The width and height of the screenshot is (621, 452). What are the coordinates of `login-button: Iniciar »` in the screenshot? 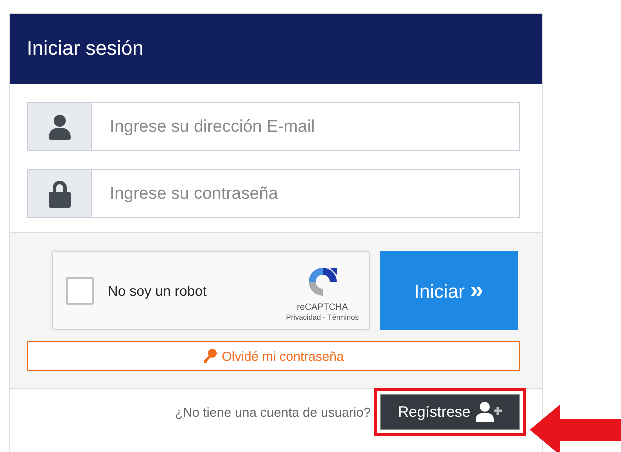 It's located at (449, 290).